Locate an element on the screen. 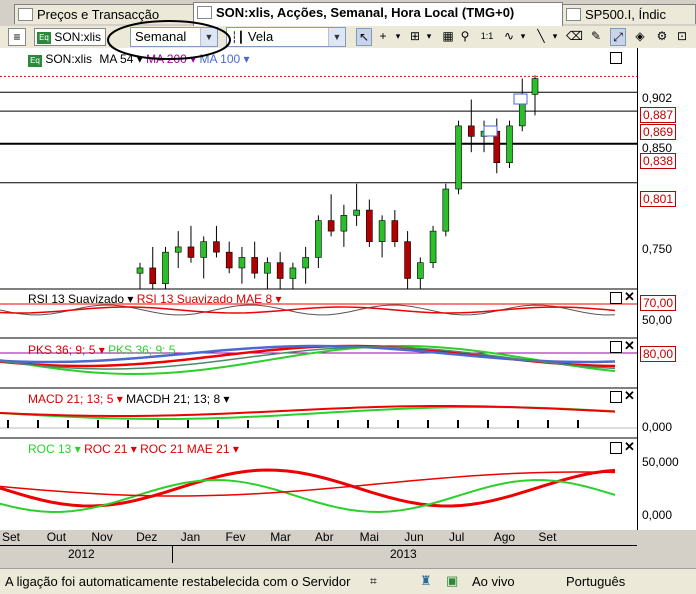 Image resolution: width=696 pixels, height=594 pixels. macd-legend: MACD 21; 13; 5 ▾ MACDH 21; 13; 8 ▾ is located at coordinates (128, 399).